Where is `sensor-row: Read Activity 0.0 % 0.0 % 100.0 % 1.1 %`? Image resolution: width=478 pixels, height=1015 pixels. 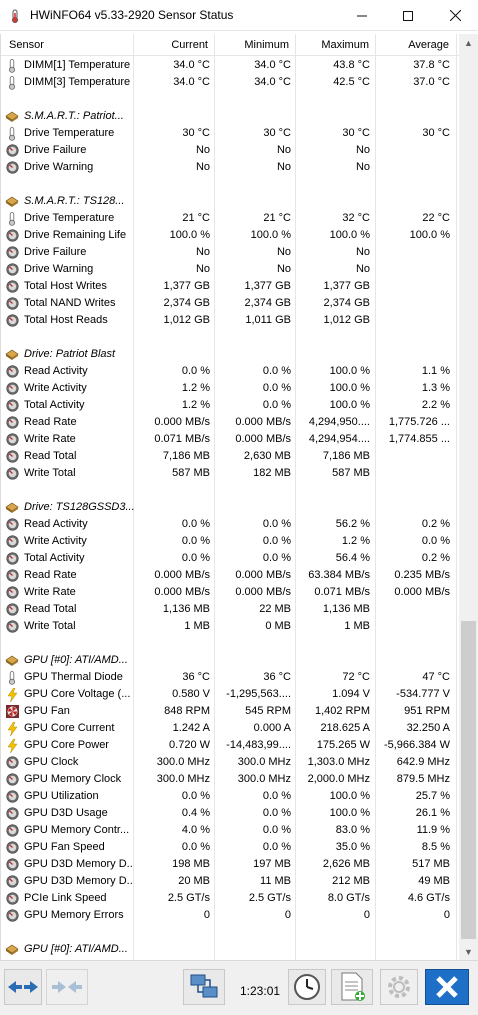
sensor-row: Read Activity 0.0 % 0.0 % 100.0 % 1.1 % is located at coordinates (230, 371).